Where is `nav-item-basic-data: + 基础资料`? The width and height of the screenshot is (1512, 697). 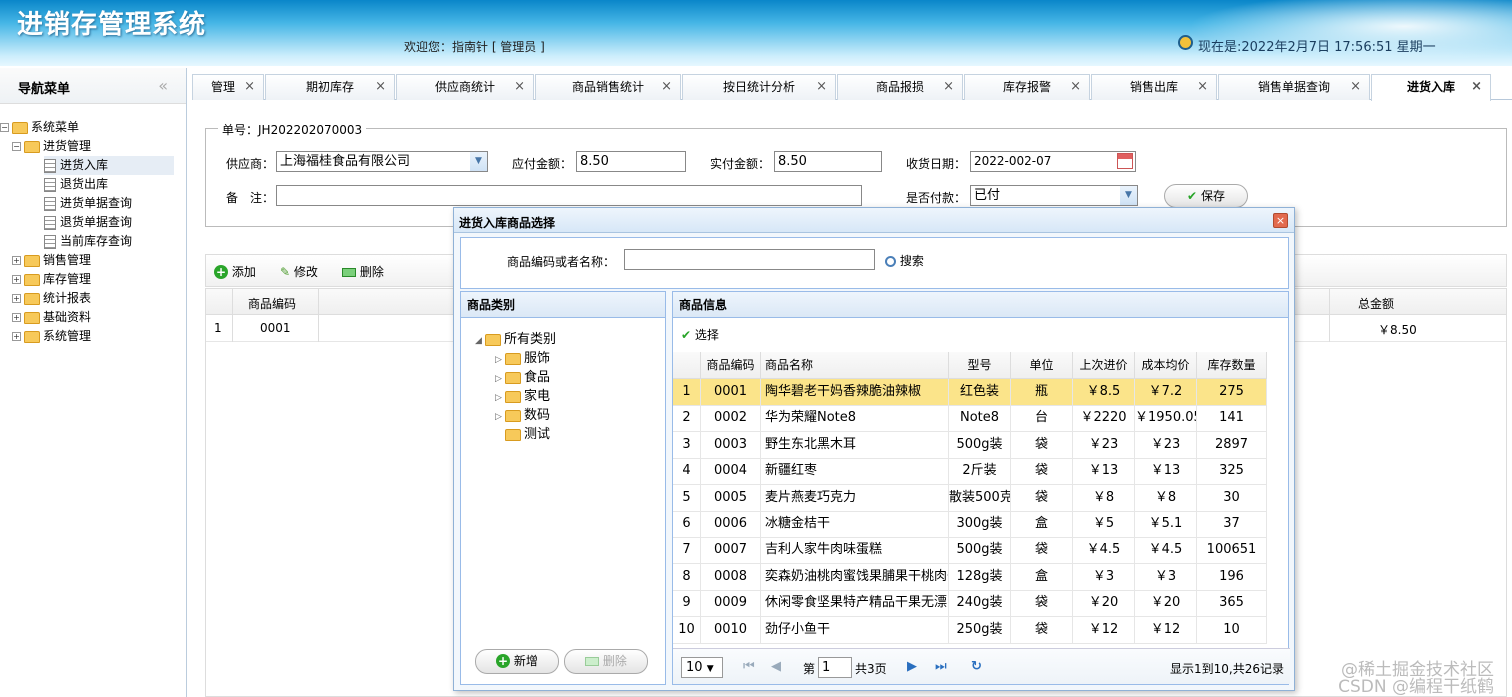
nav-item-basic-data: + 基础资料 is located at coordinates (51, 317).